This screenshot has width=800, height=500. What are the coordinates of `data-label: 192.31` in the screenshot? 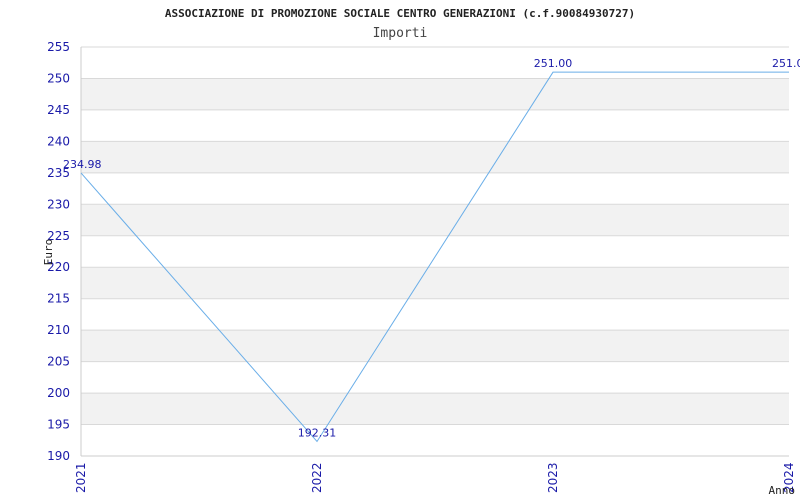 It's located at (317, 432).